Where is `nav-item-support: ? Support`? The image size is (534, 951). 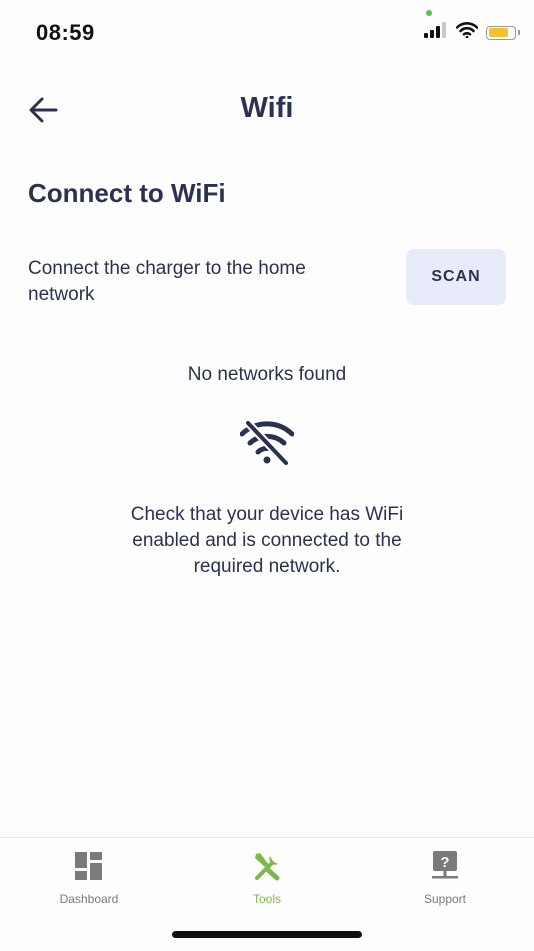 nav-item-support: ? Support is located at coordinates (445, 880).